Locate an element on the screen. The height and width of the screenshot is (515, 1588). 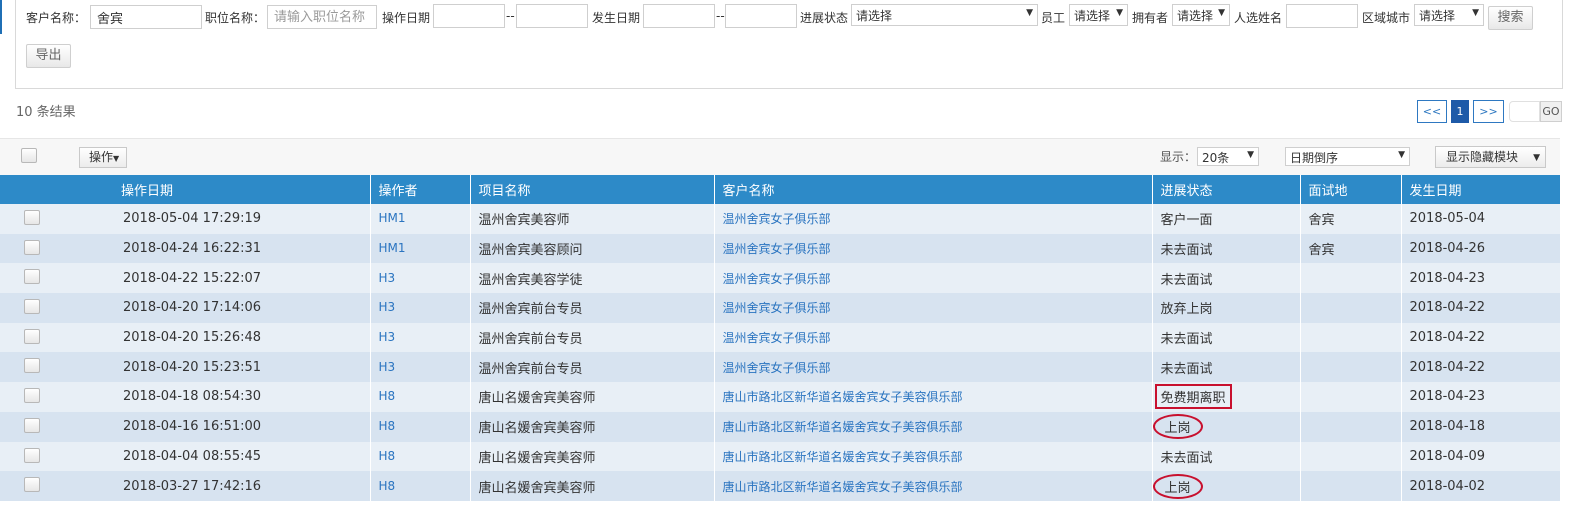
city-select: 请选择 ▼ is located at coordinates (1449, 15).